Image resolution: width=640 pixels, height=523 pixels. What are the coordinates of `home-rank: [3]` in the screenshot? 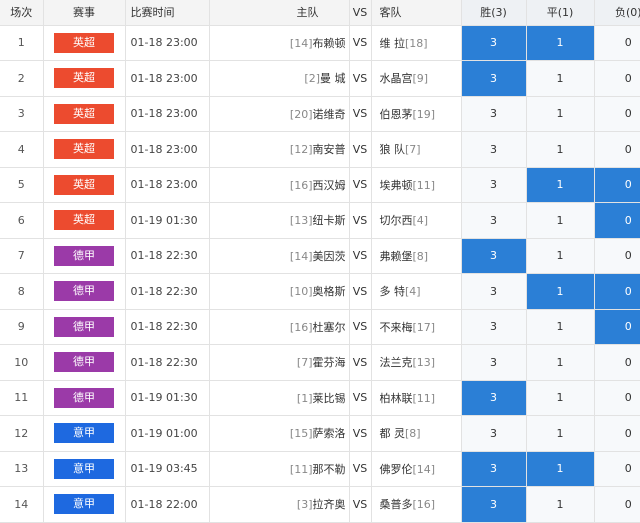 It's located at (304, 505).